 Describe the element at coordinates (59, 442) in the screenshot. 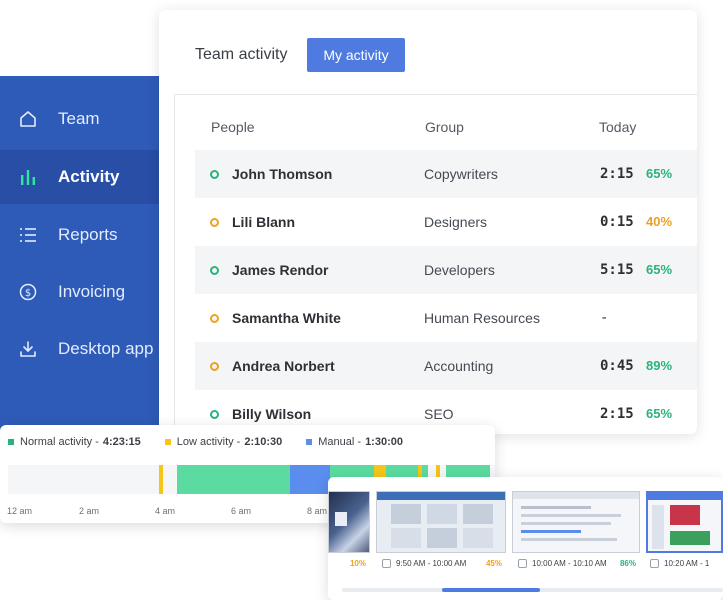

I see `legend-label: Normal activity -` at that location.